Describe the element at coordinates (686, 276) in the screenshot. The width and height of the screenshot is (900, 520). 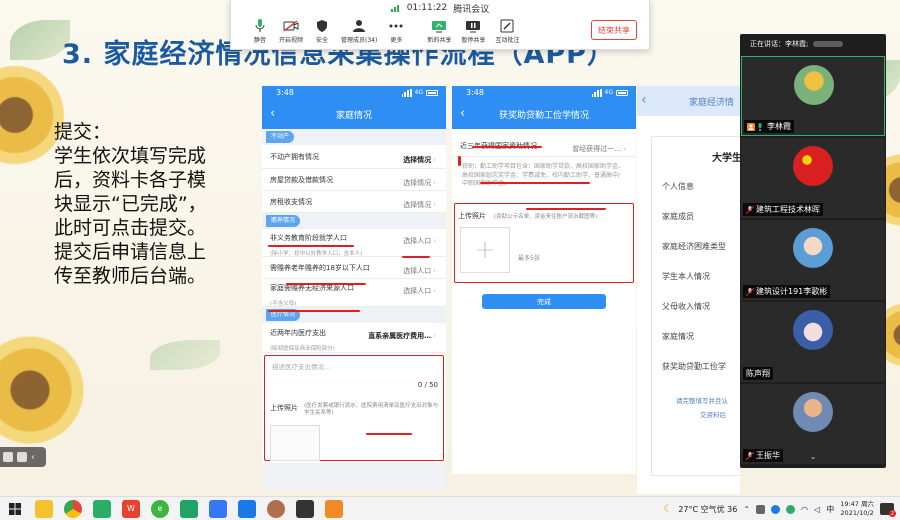
I see `card-item-student-status: 学生本人情况` at that location.